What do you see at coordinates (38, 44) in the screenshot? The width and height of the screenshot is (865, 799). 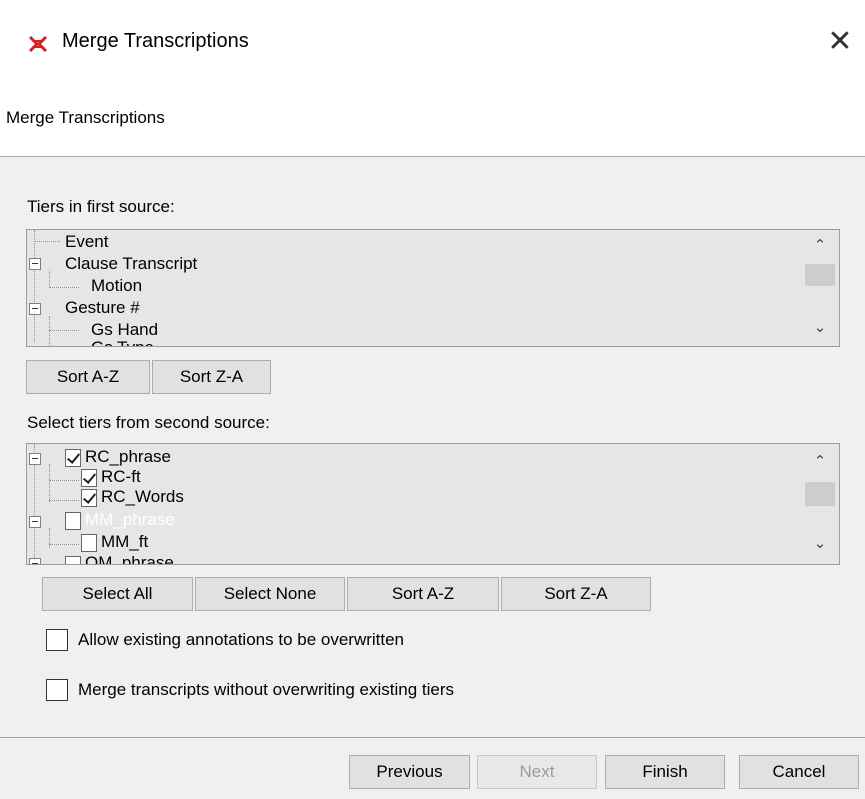 I see `elan-icon` at bounding box center [38, 44].